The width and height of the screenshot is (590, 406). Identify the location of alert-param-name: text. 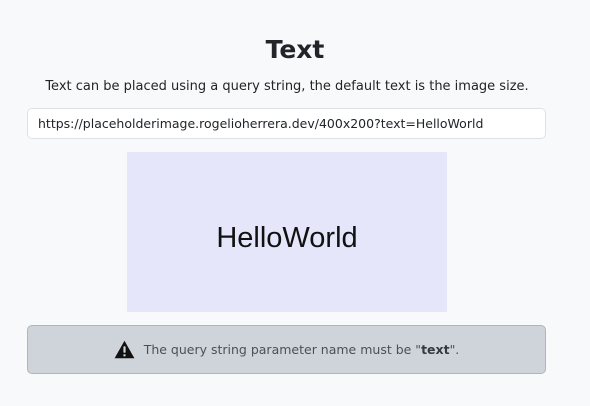
(435, 349).